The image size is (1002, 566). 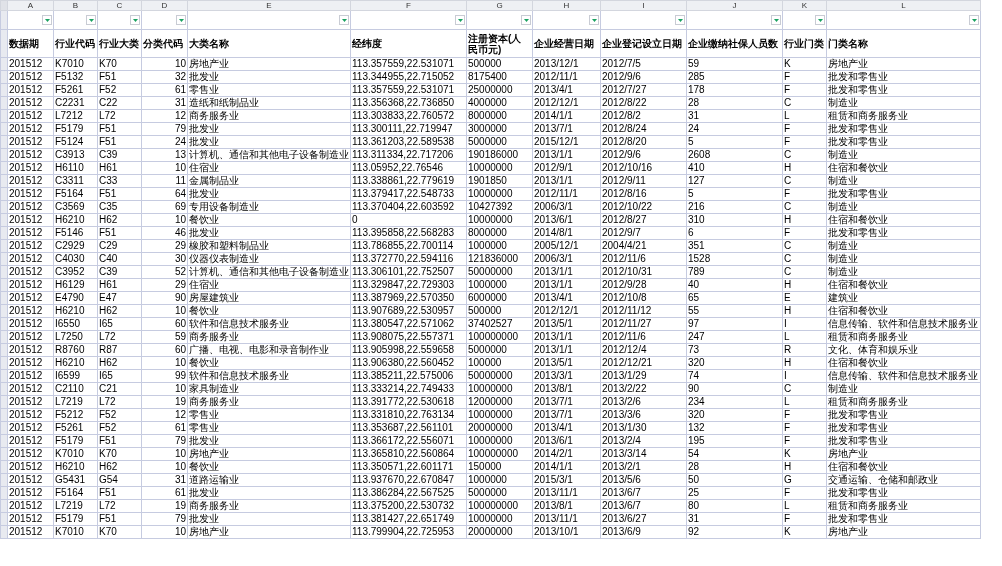 What do you see at coordinates (75, 506) in the screenshot?
I see `table-cell: L7219` at bounding box center [75, 506].